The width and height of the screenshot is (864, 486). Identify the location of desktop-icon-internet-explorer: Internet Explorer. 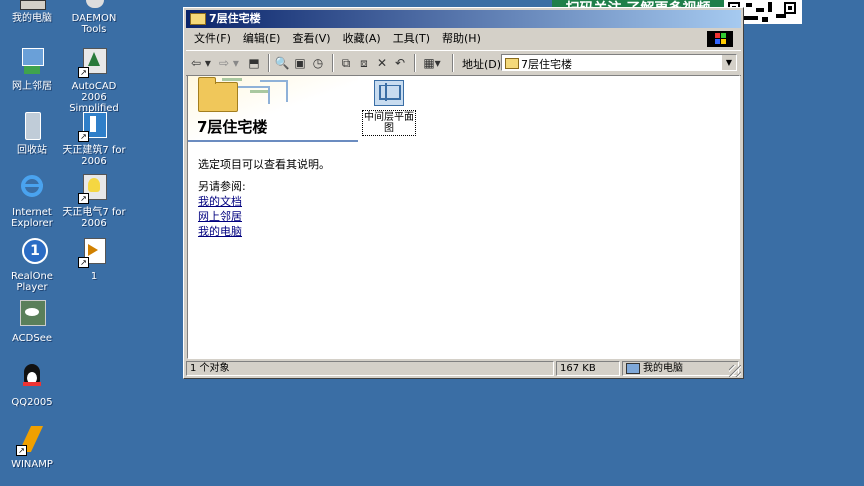
(32, 200).